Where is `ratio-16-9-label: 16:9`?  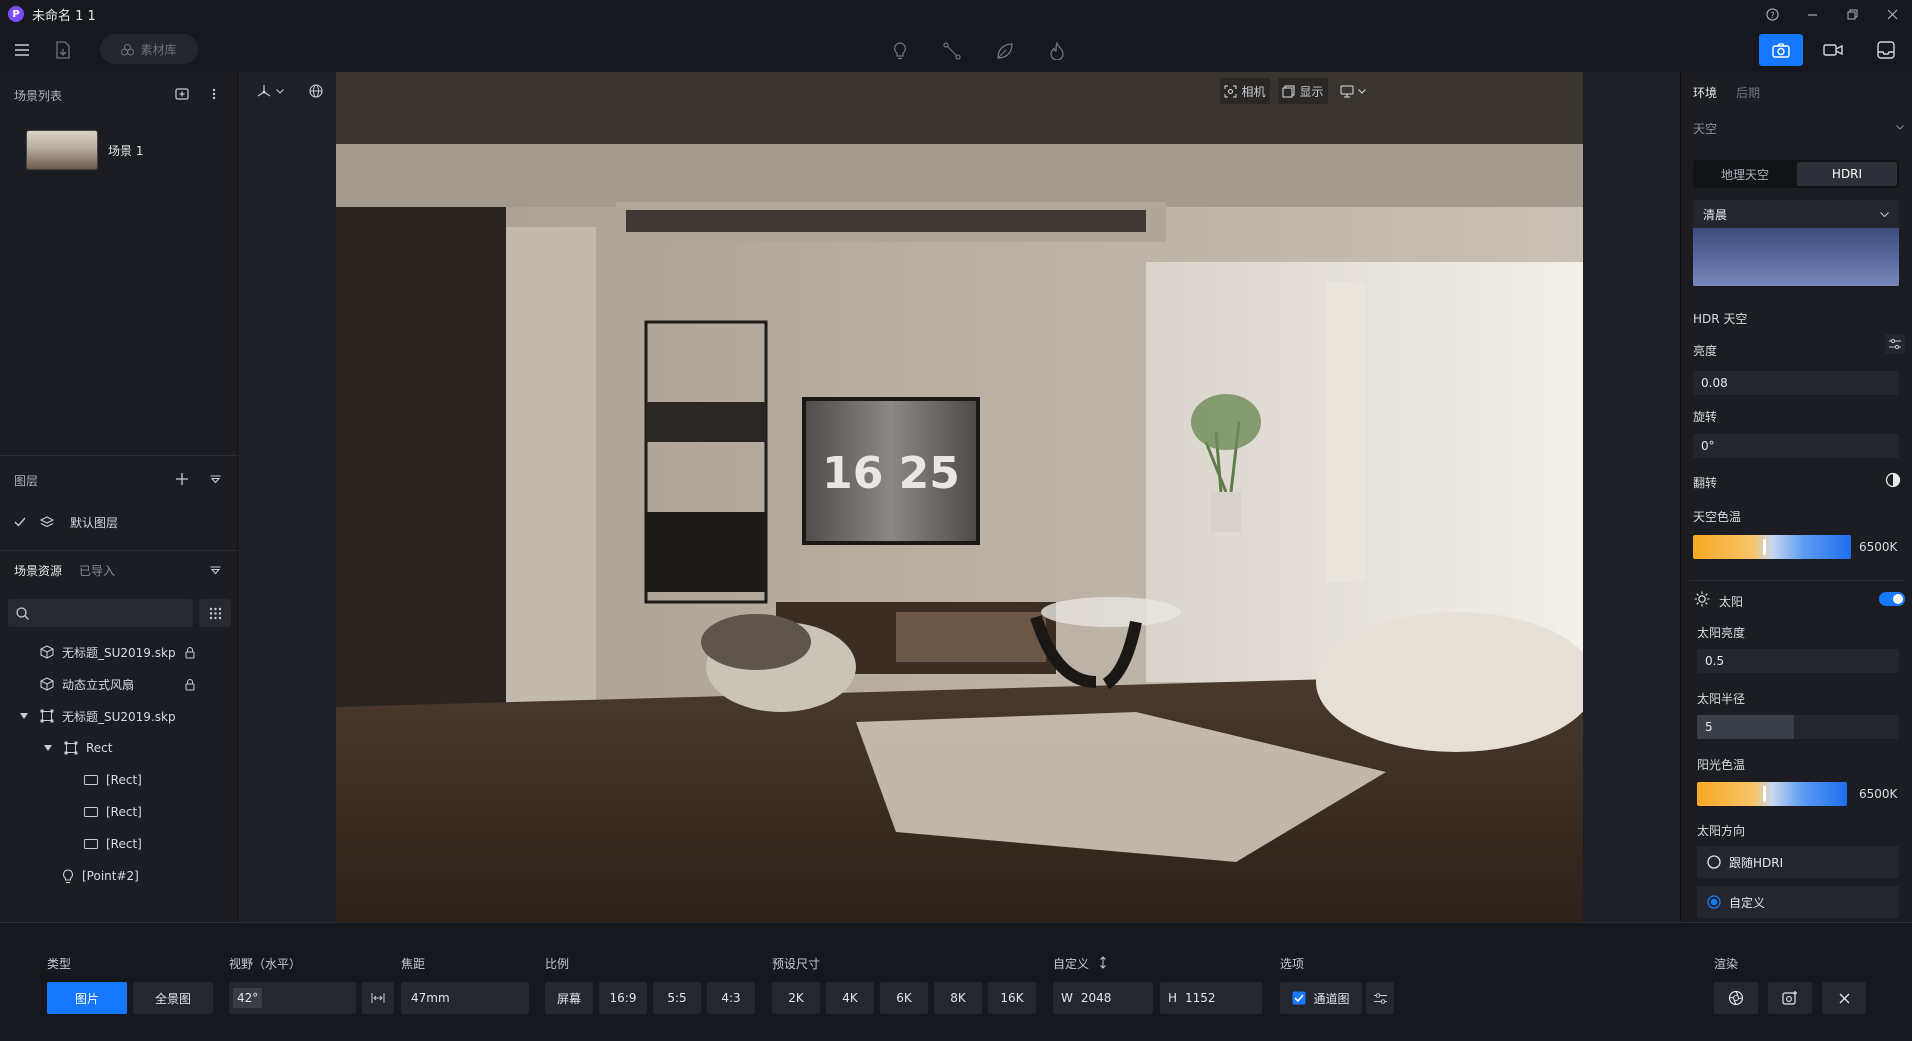
ratio-16-9-label: 16:9 is located at coordinates (623, 998).